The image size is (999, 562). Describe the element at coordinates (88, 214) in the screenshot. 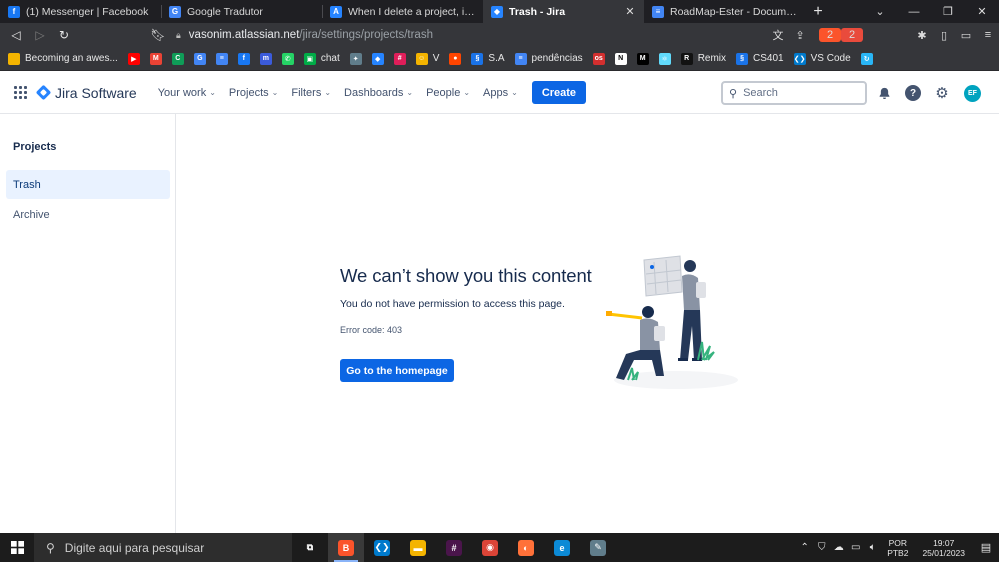

I see `sidebar-item-archive: Archive` at that location.